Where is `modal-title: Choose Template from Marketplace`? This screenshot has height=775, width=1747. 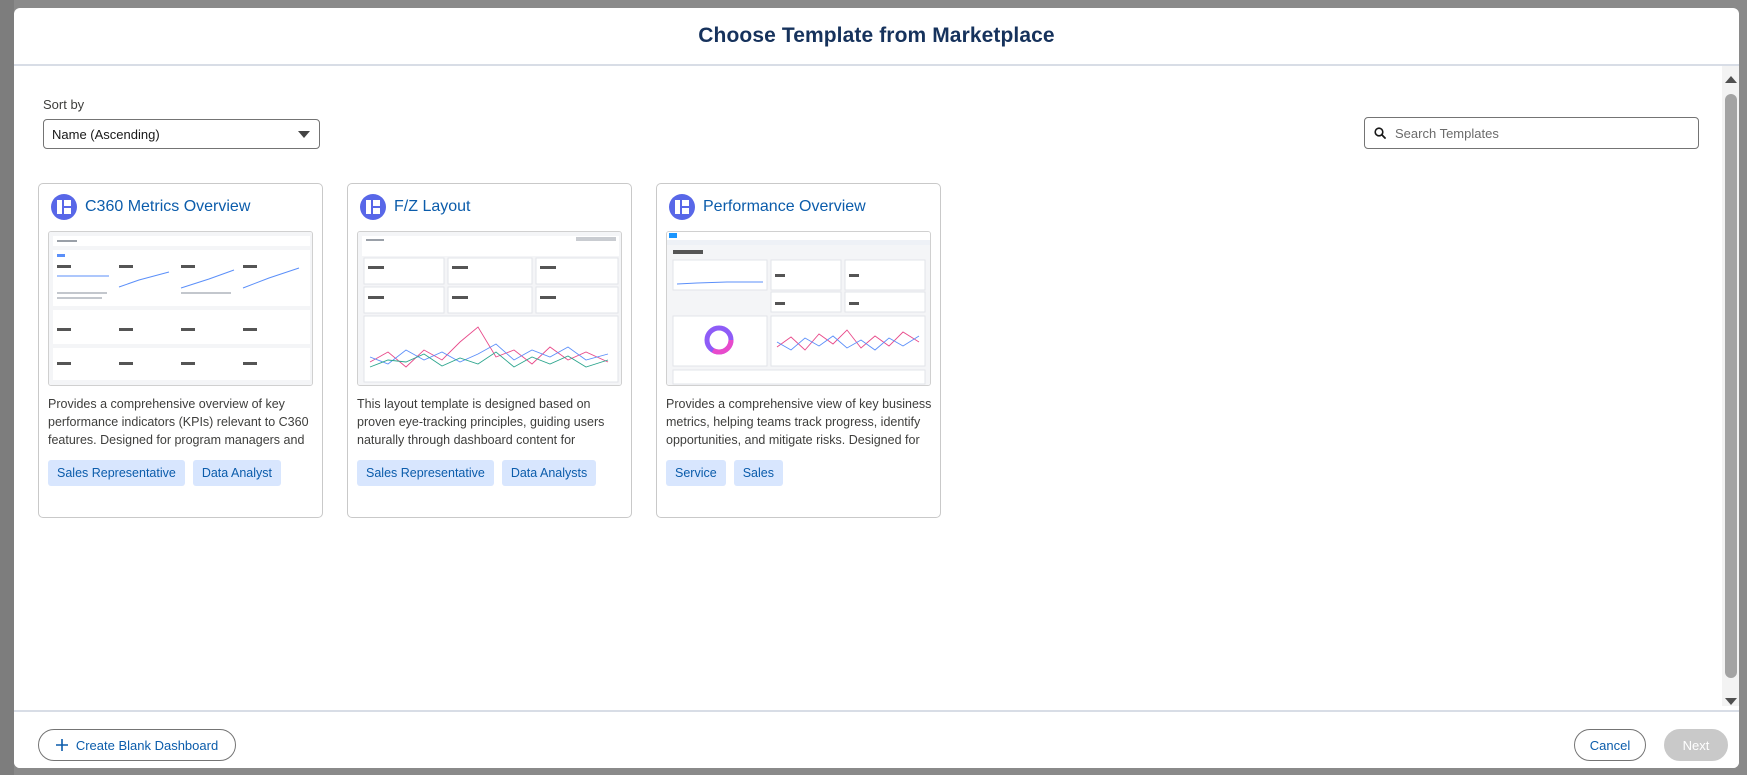 modal-title: Choose Template from Marketplace is located at coordinates (876, 35).